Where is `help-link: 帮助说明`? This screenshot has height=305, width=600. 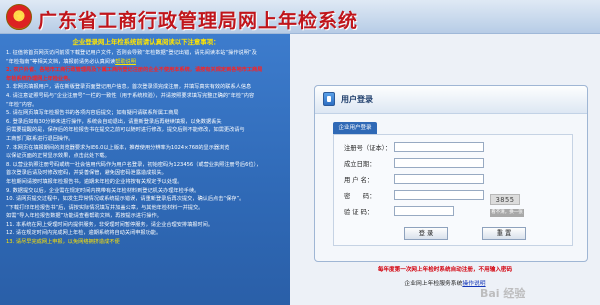
help-link: 帮助说明 is located at coordinates (125, 62).